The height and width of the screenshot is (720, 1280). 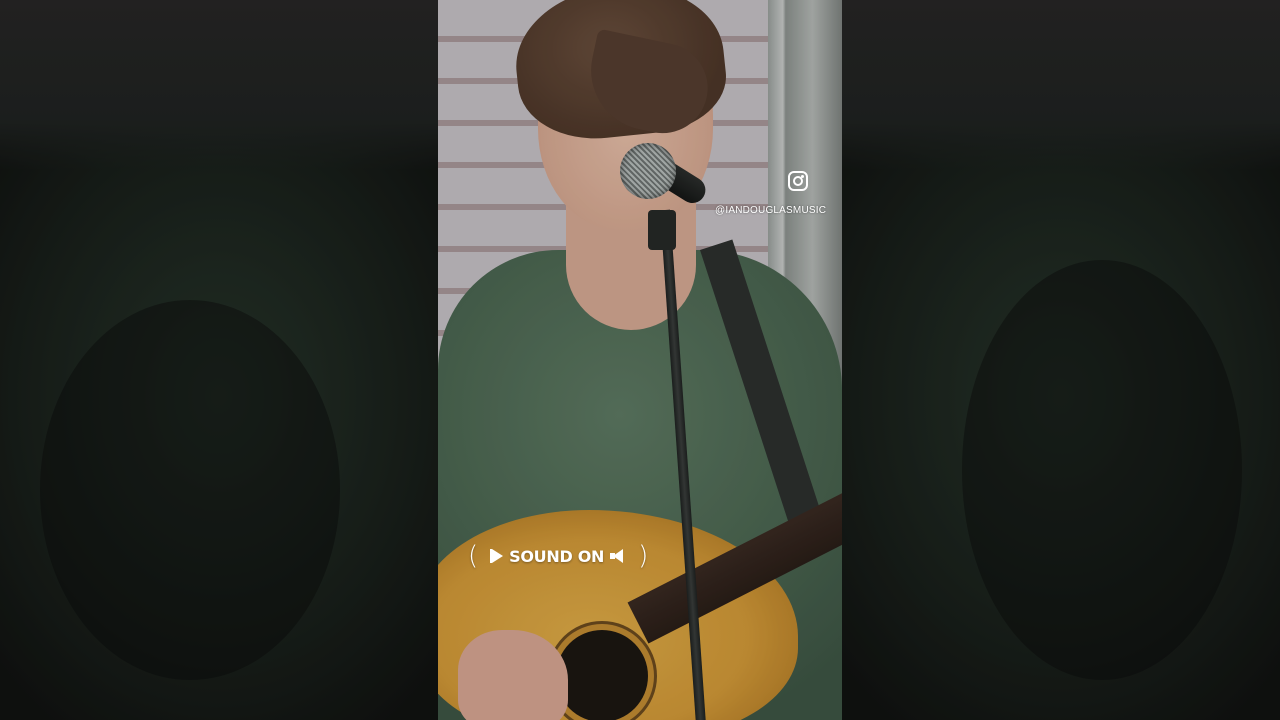 I want to click on speaker-icon, so click(x=617, y=556).